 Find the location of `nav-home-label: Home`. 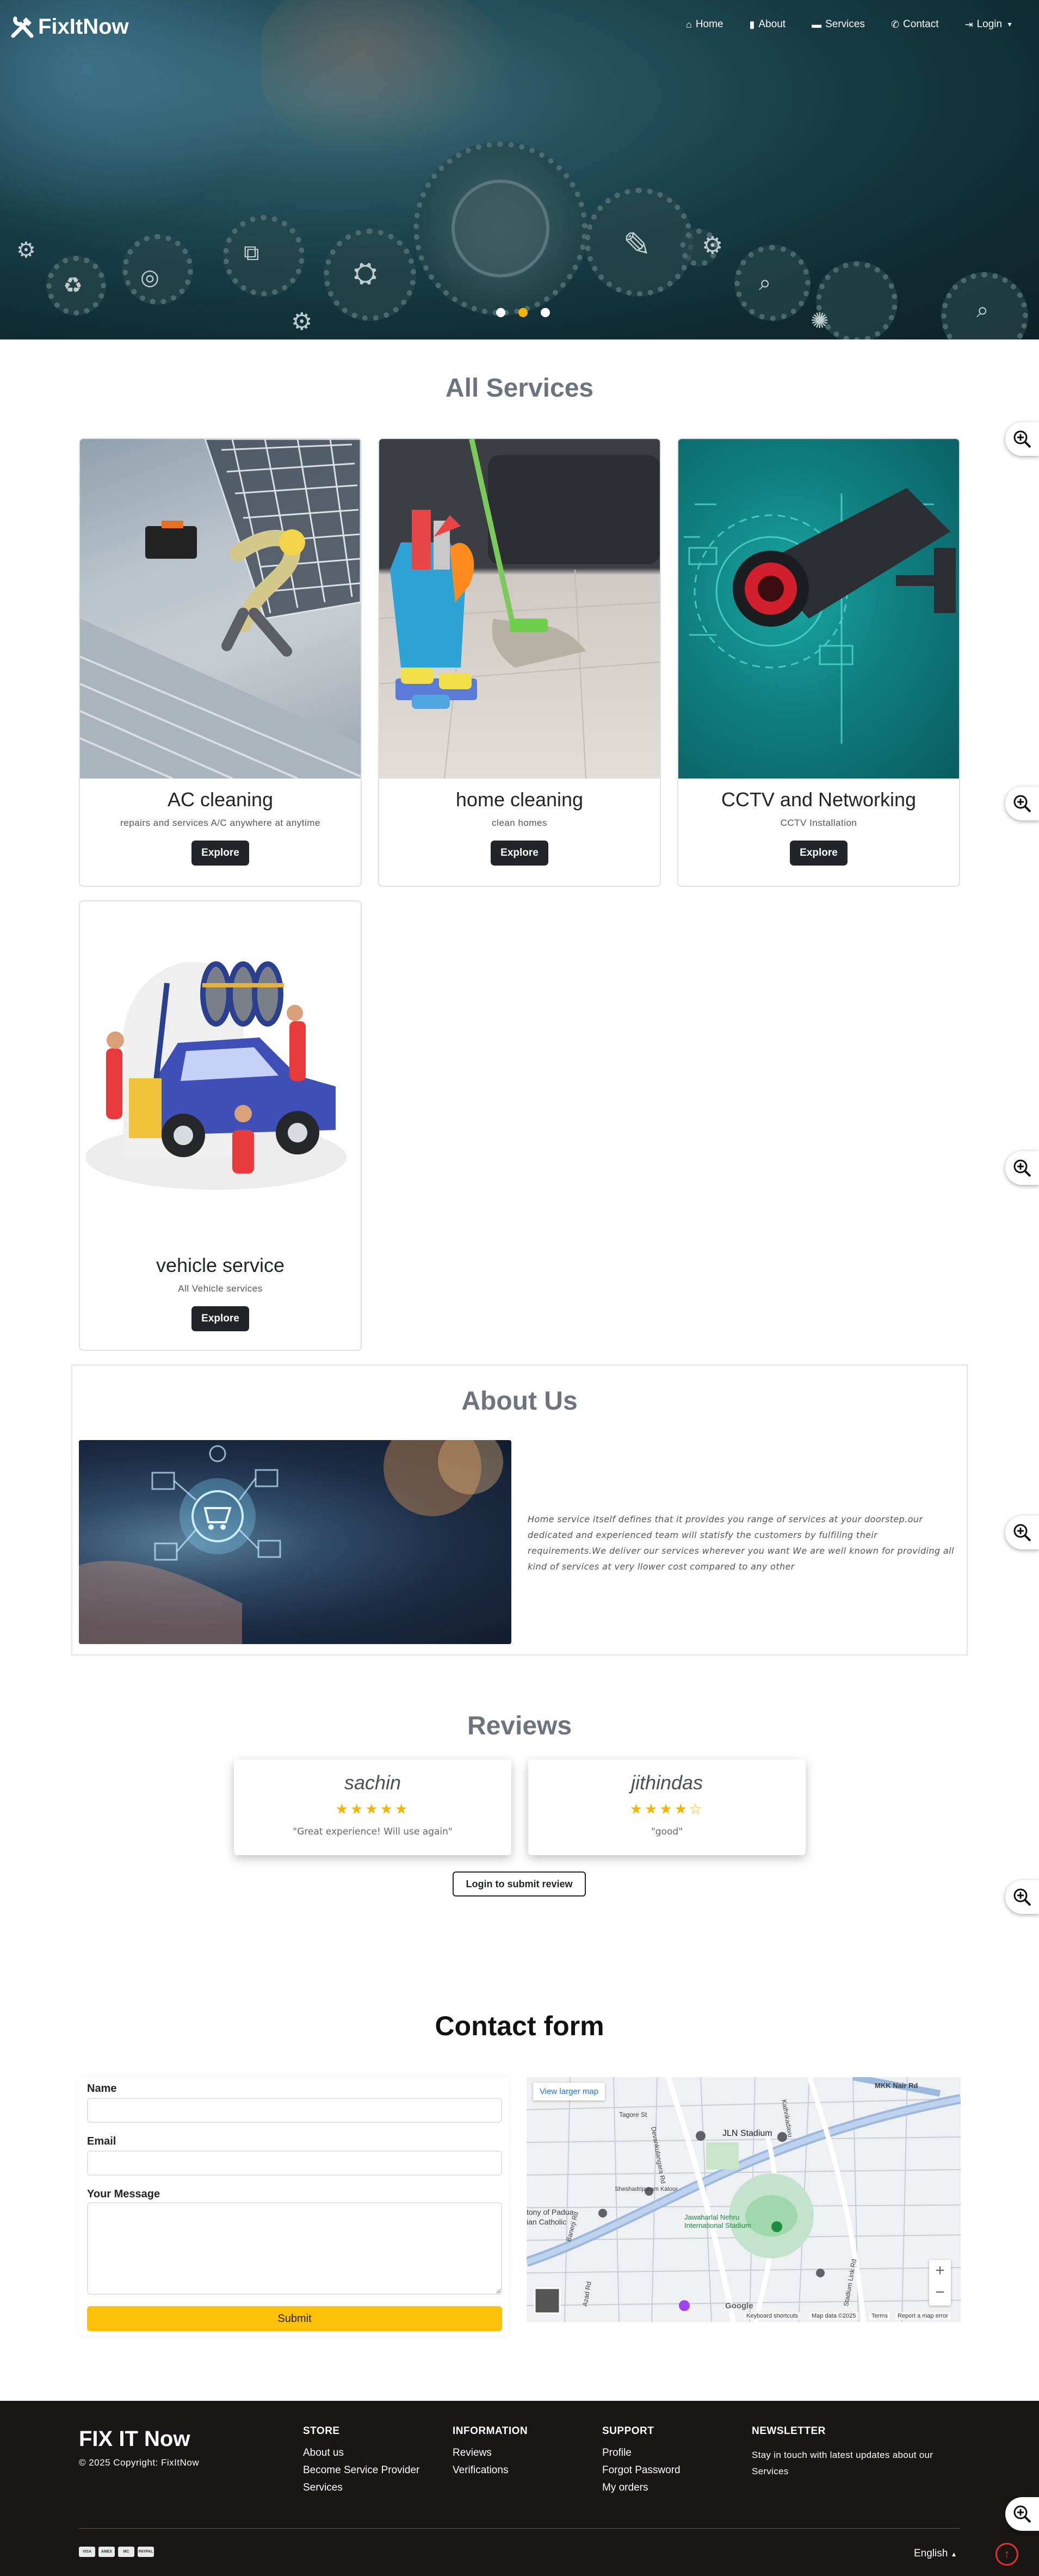

nav-home-label: Home is located at coordinates (709, 24).